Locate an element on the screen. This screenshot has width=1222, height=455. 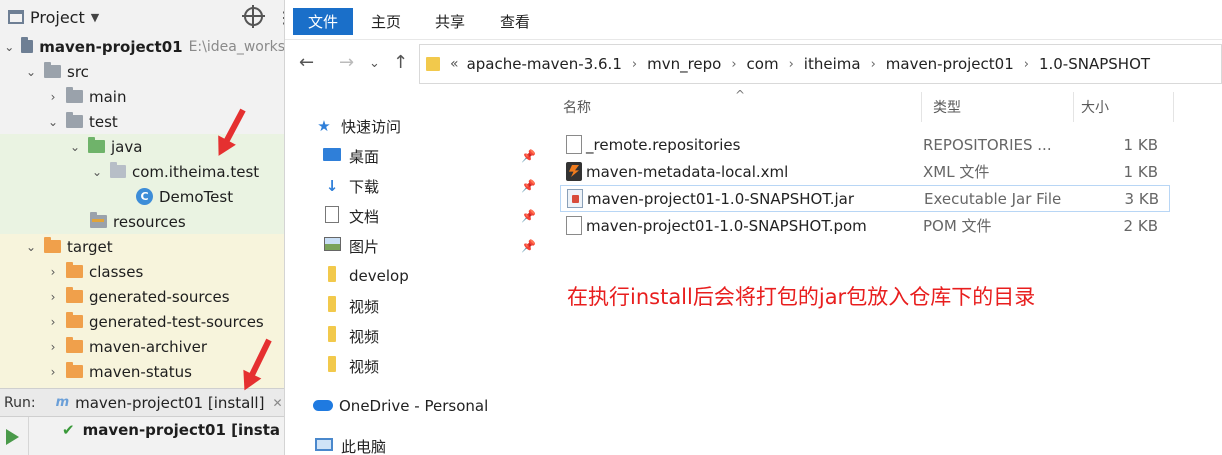
chevron-down-icon: ▼ is located at coordinates (95, 17).